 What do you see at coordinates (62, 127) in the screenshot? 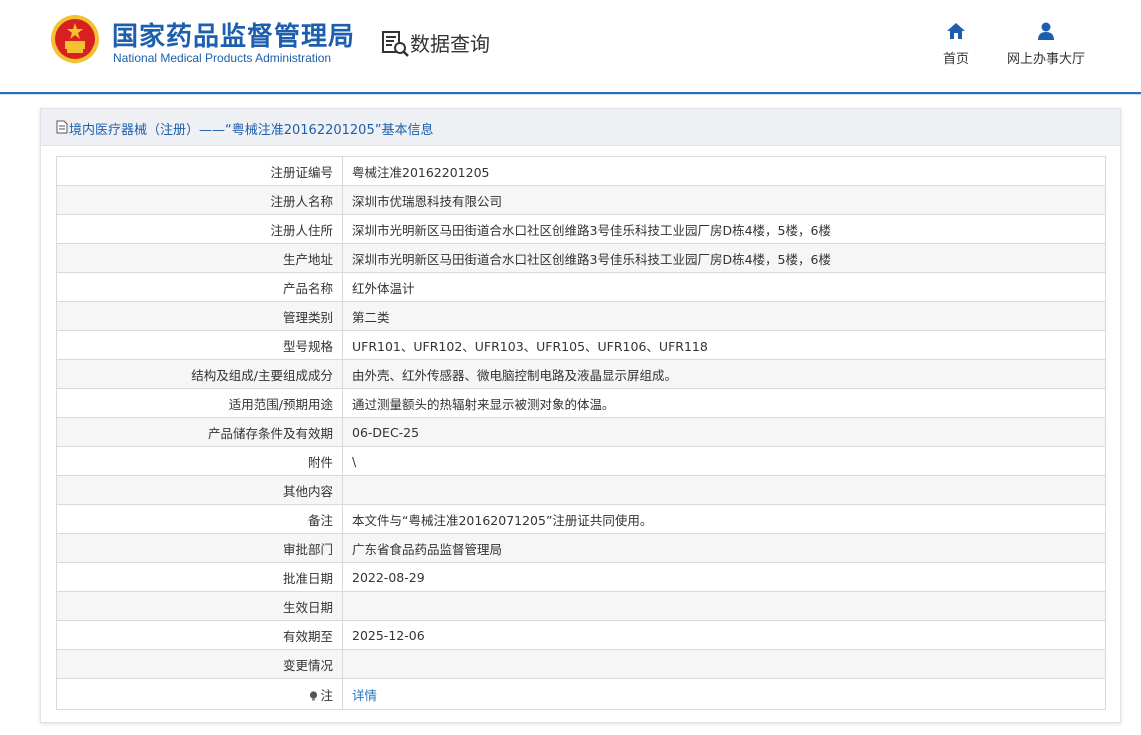
I see `document-icon` at bounding box center [62, 127].